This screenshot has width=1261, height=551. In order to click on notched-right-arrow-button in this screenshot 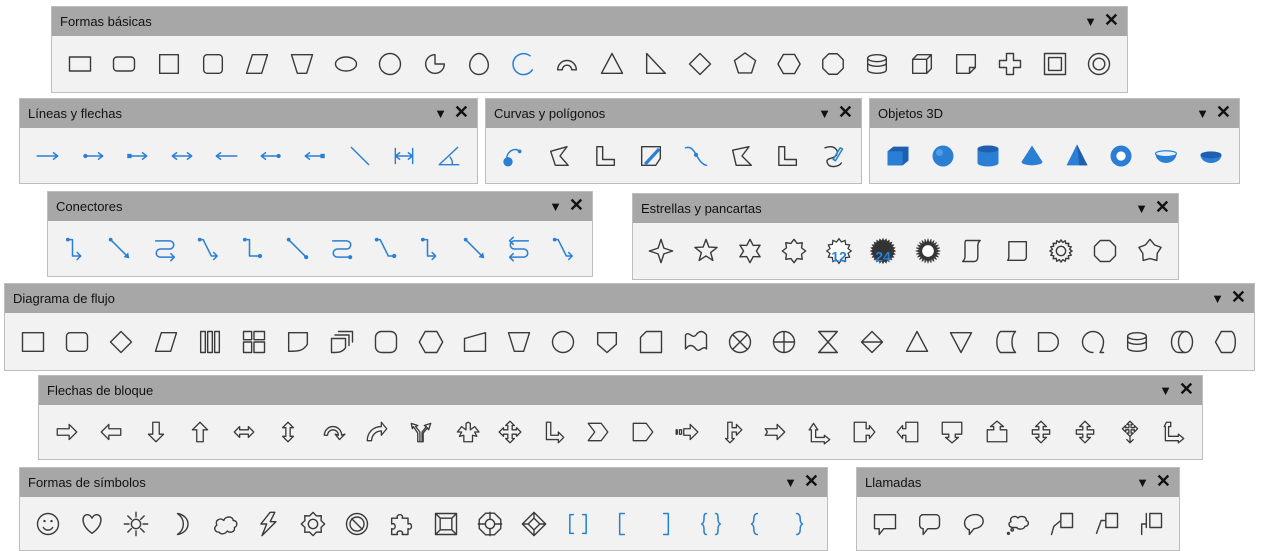, I will do `click(775, 432)`.